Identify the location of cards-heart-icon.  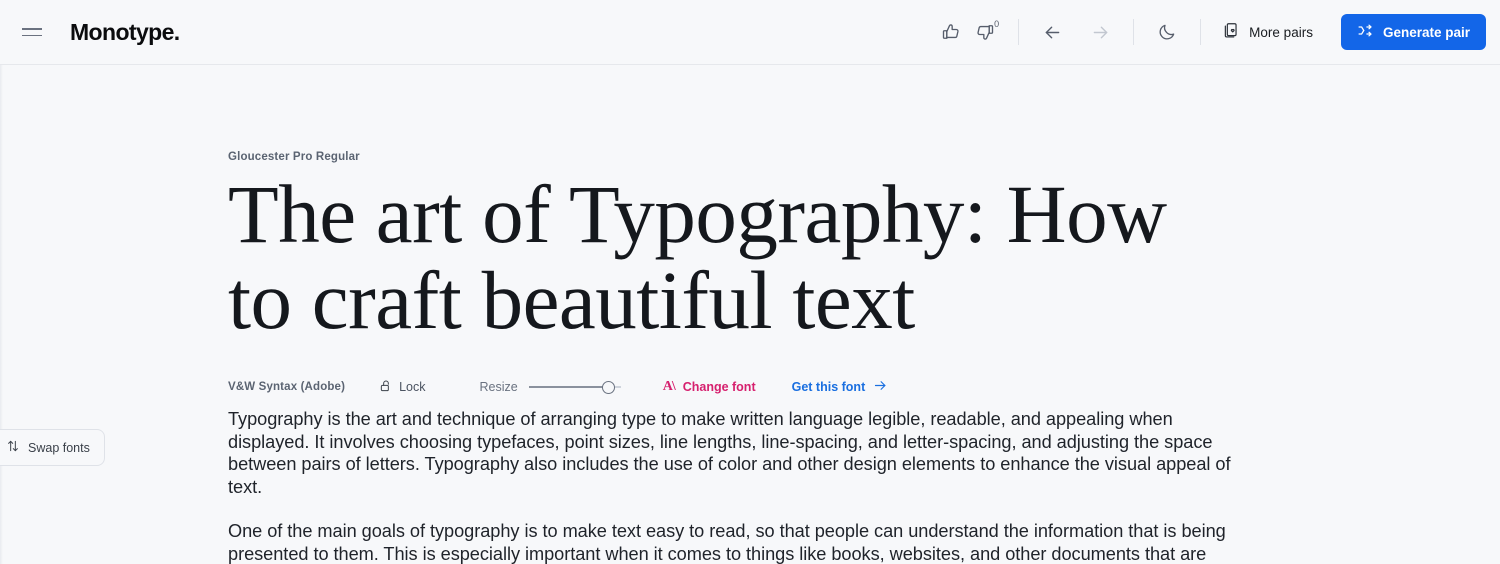
(1230, 32).